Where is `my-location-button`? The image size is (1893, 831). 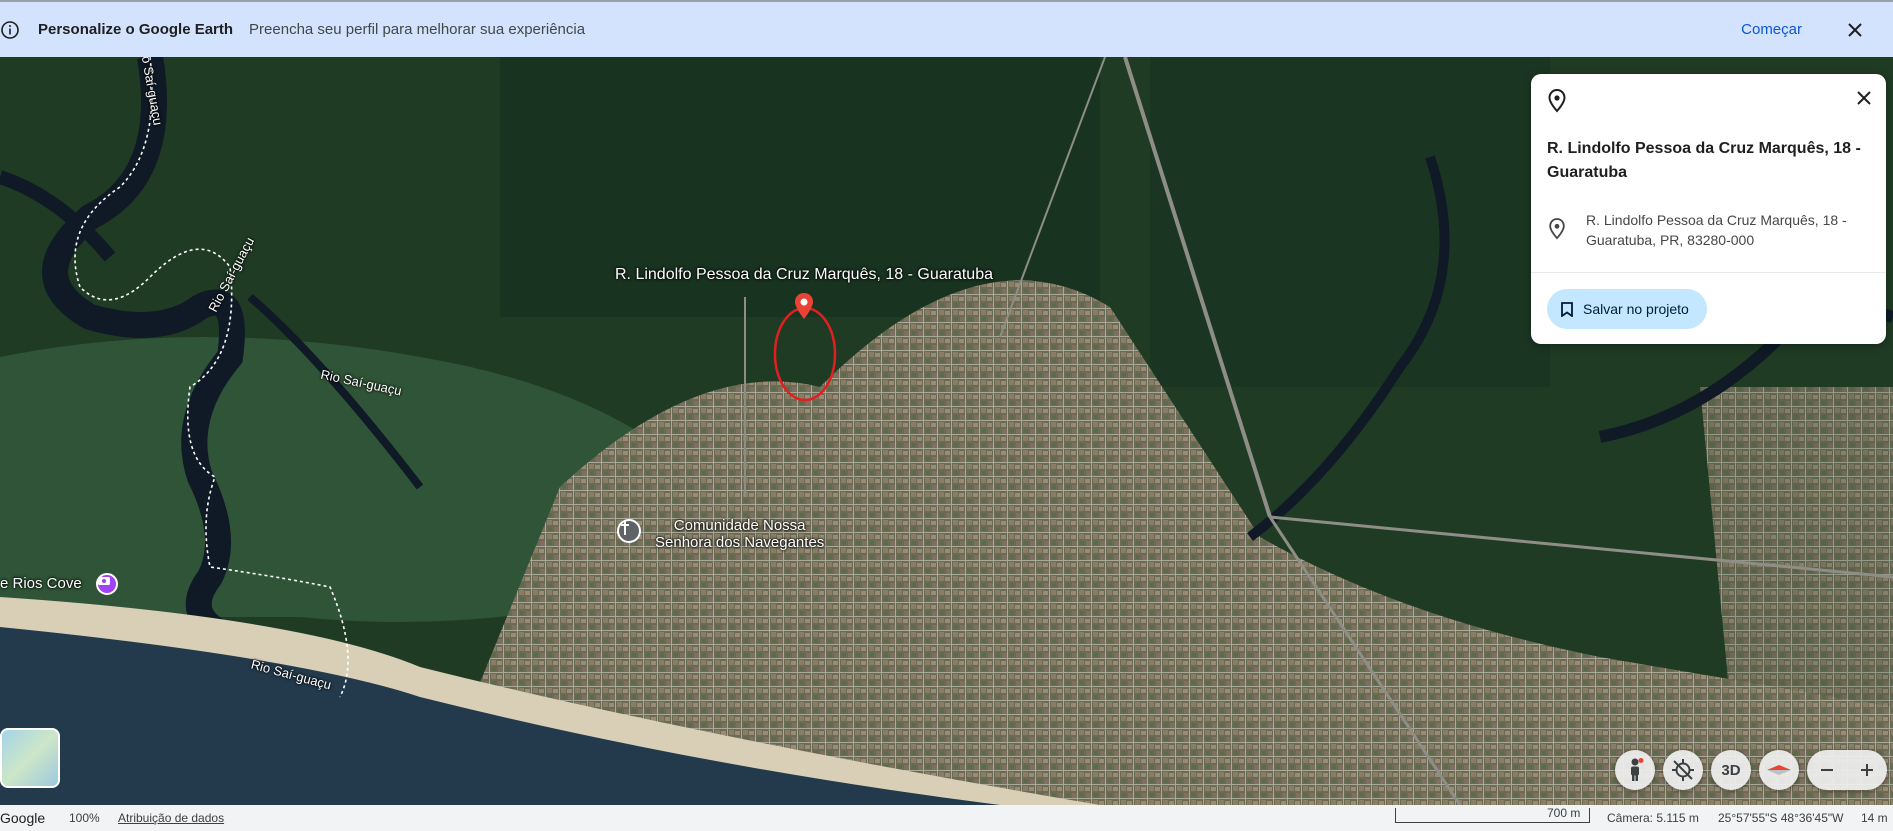
my-location-button is located at coordinates (1683, 770).